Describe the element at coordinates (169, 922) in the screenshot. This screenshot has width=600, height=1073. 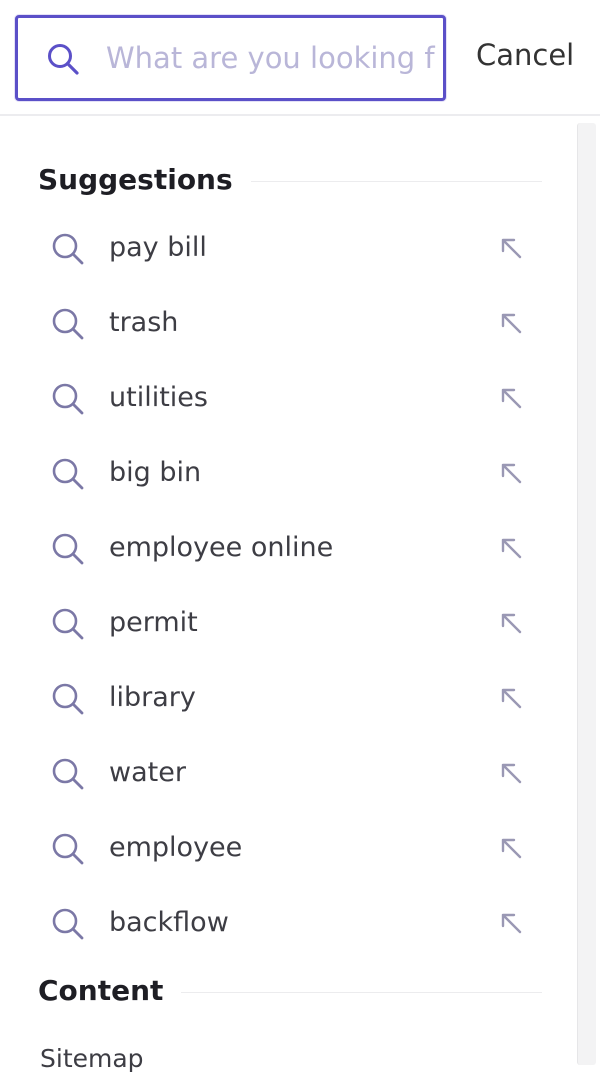
I see `suggestion-label: backflow` at that location.